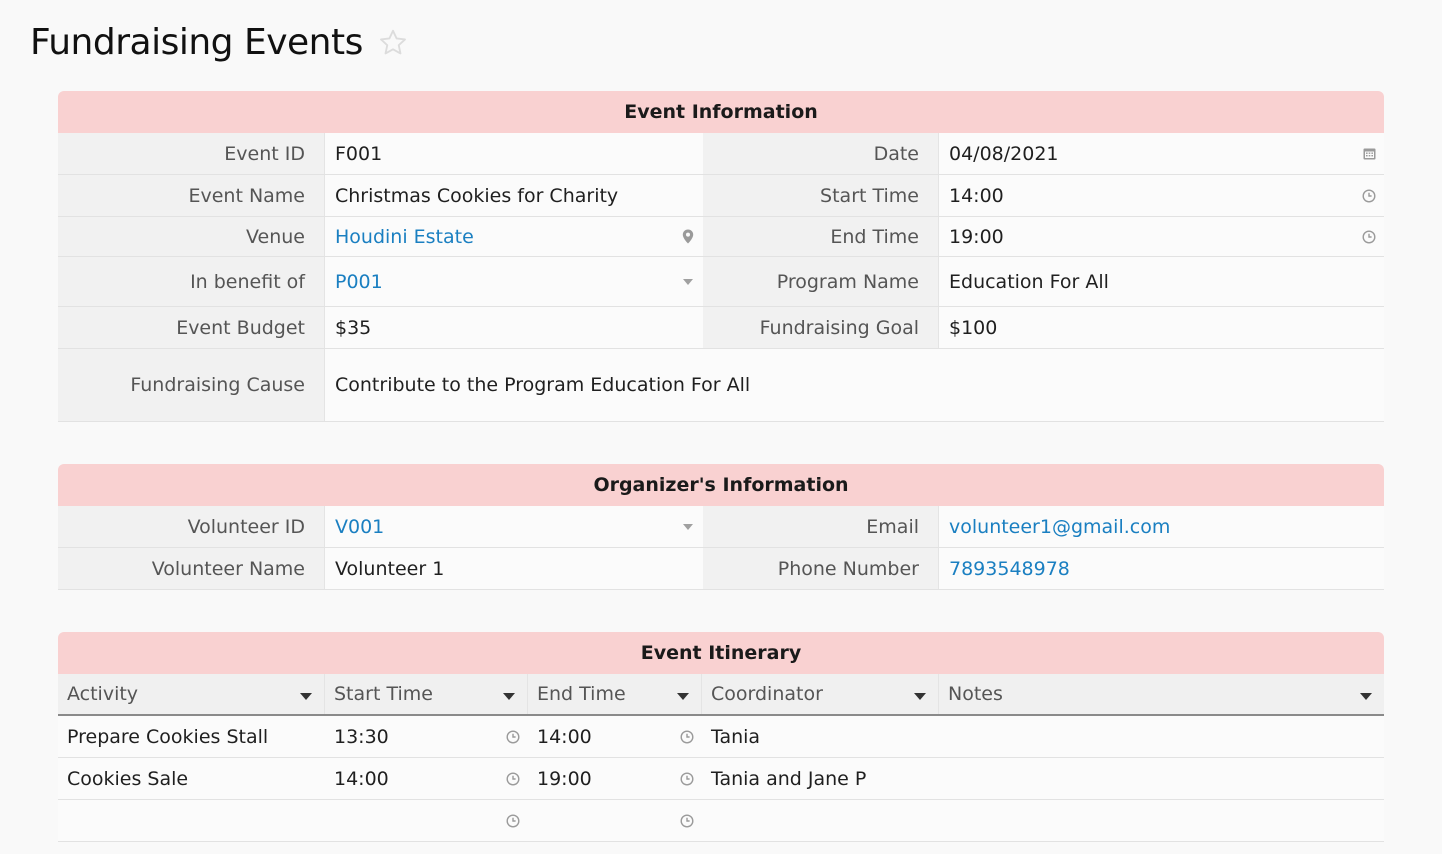 The height and width of the screenshot is (854, 1442). I want to click on column-header-start-time: Start Time, so click(426, 694).